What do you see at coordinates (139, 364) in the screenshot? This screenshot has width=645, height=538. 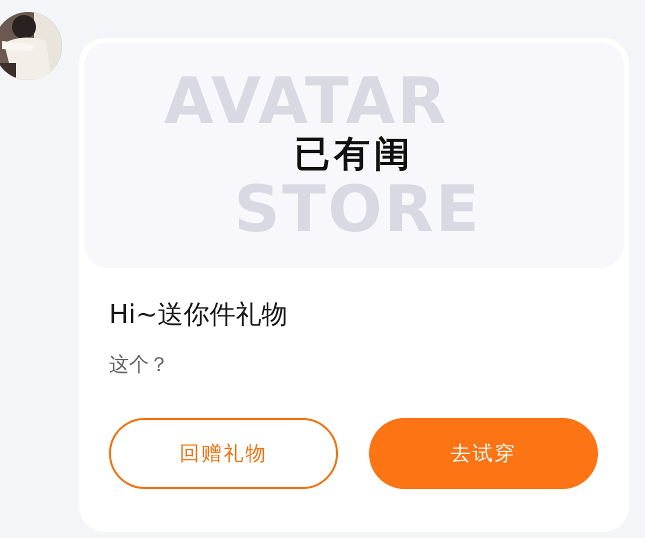 I see `message-subtitle: 这个？` at bounding box center [139, 364].